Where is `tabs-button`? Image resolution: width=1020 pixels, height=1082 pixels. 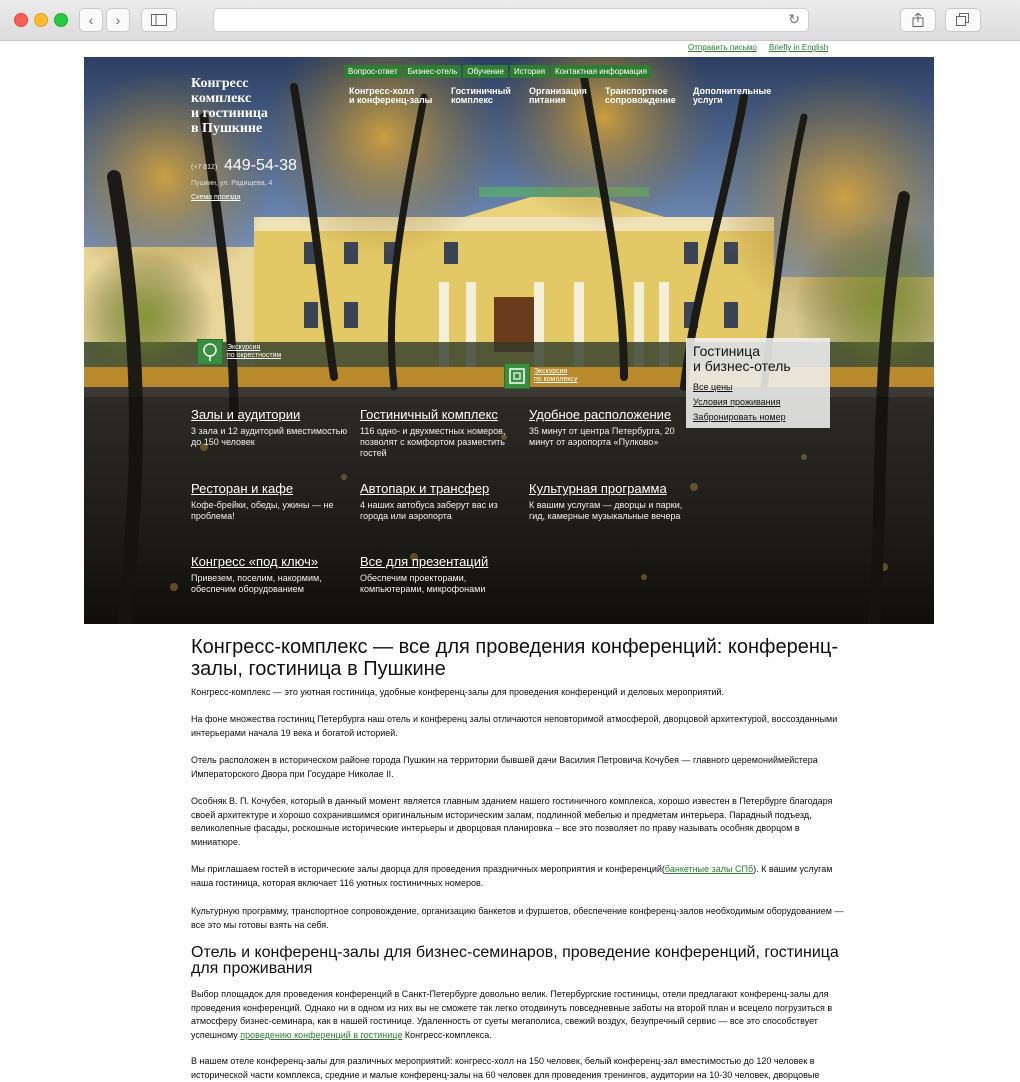
tabs-button is located at coordinates (963, 20).